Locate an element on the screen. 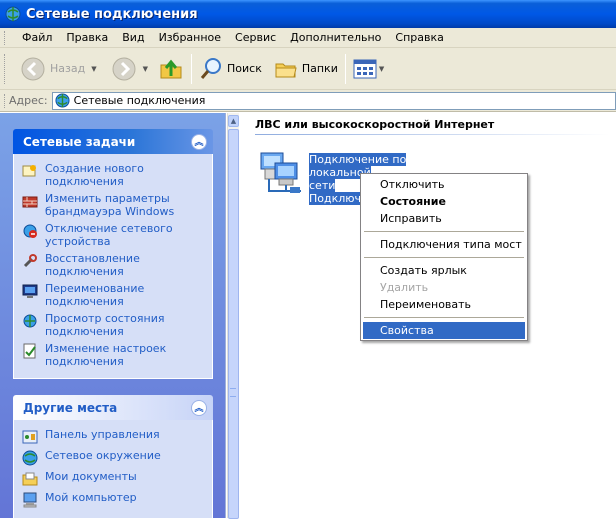 The height and width of the screenshot is (519, 616). up-folder-button is located at coordinates (171, 69).